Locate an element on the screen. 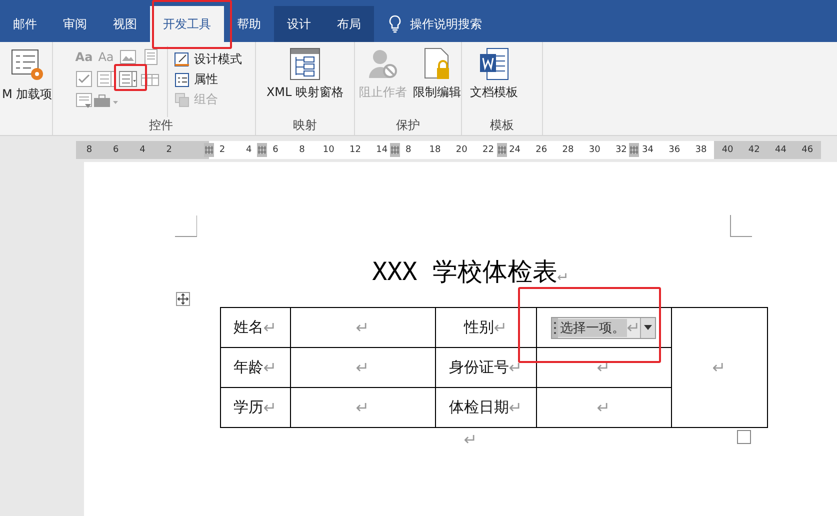 Image resolution: width=837 pixels, height=516 pixels. word-document-icon is located at coordinates (494, 64).